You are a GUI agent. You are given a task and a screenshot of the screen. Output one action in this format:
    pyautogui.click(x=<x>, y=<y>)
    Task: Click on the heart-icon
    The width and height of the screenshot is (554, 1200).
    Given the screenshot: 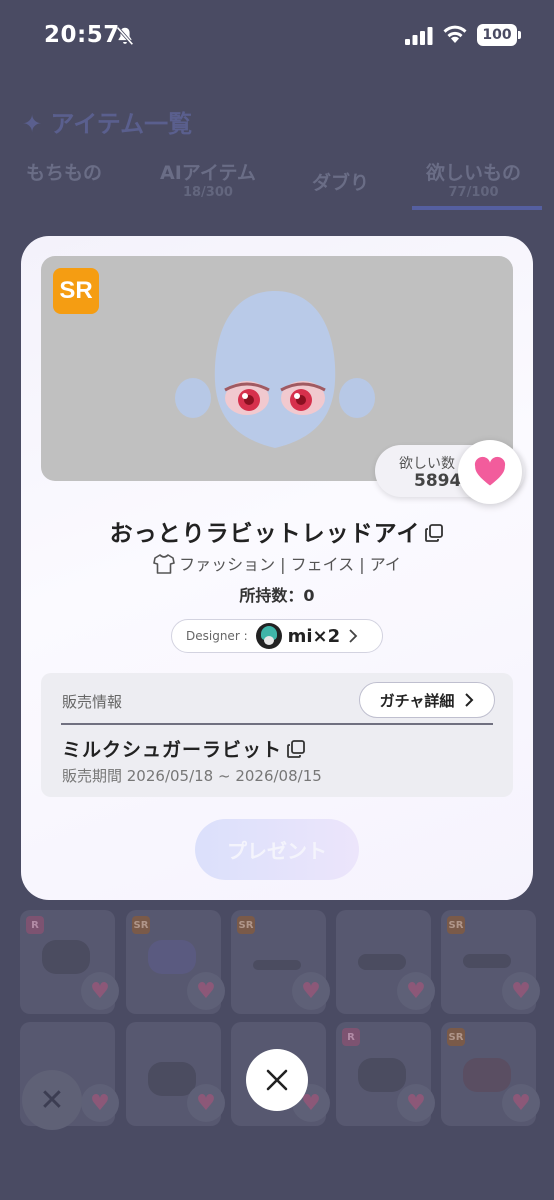 What is the action you would take?
    pyautogui.click(x=490, y=471)
    